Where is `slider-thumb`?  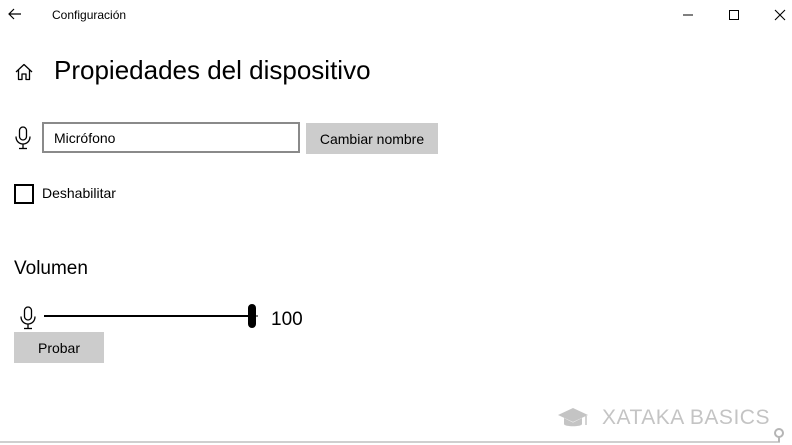
slider-thumb is located at coordinates (252, 316).